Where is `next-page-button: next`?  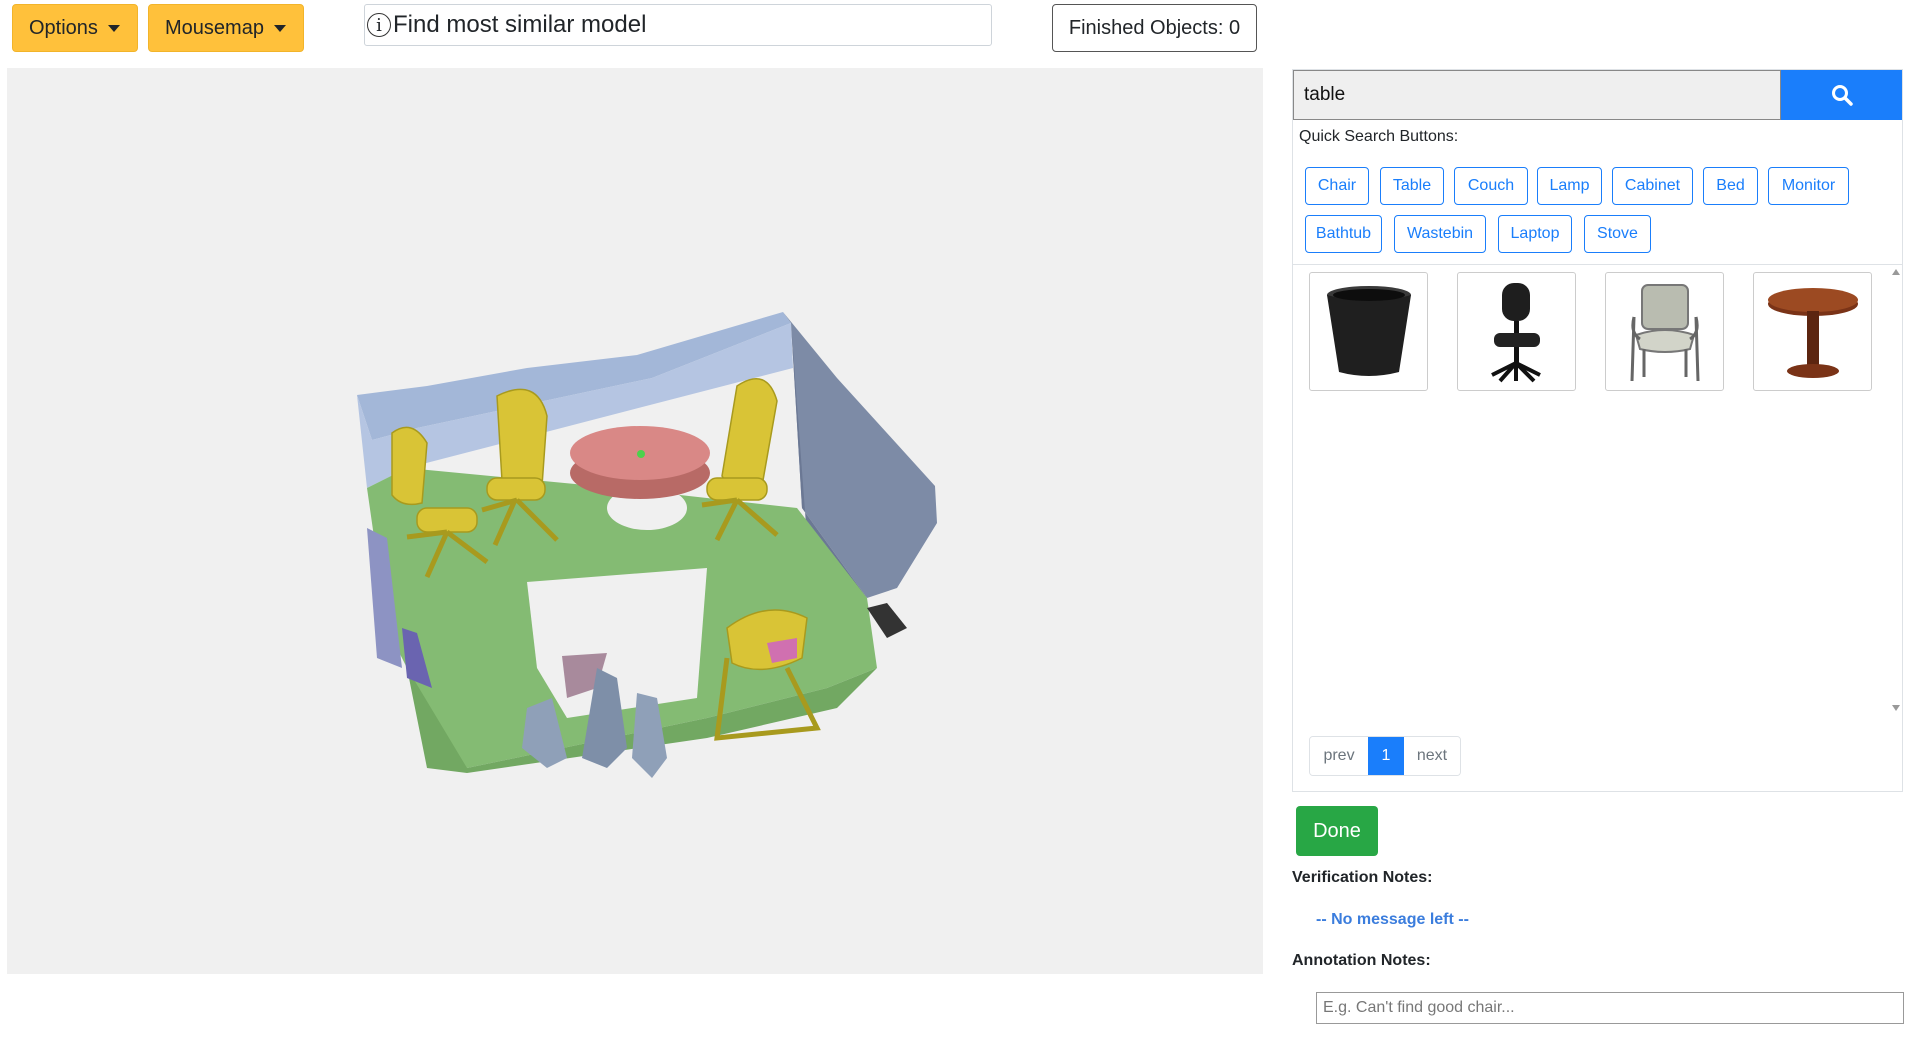 next-page-button: next is located at coordinates (1432, 756).